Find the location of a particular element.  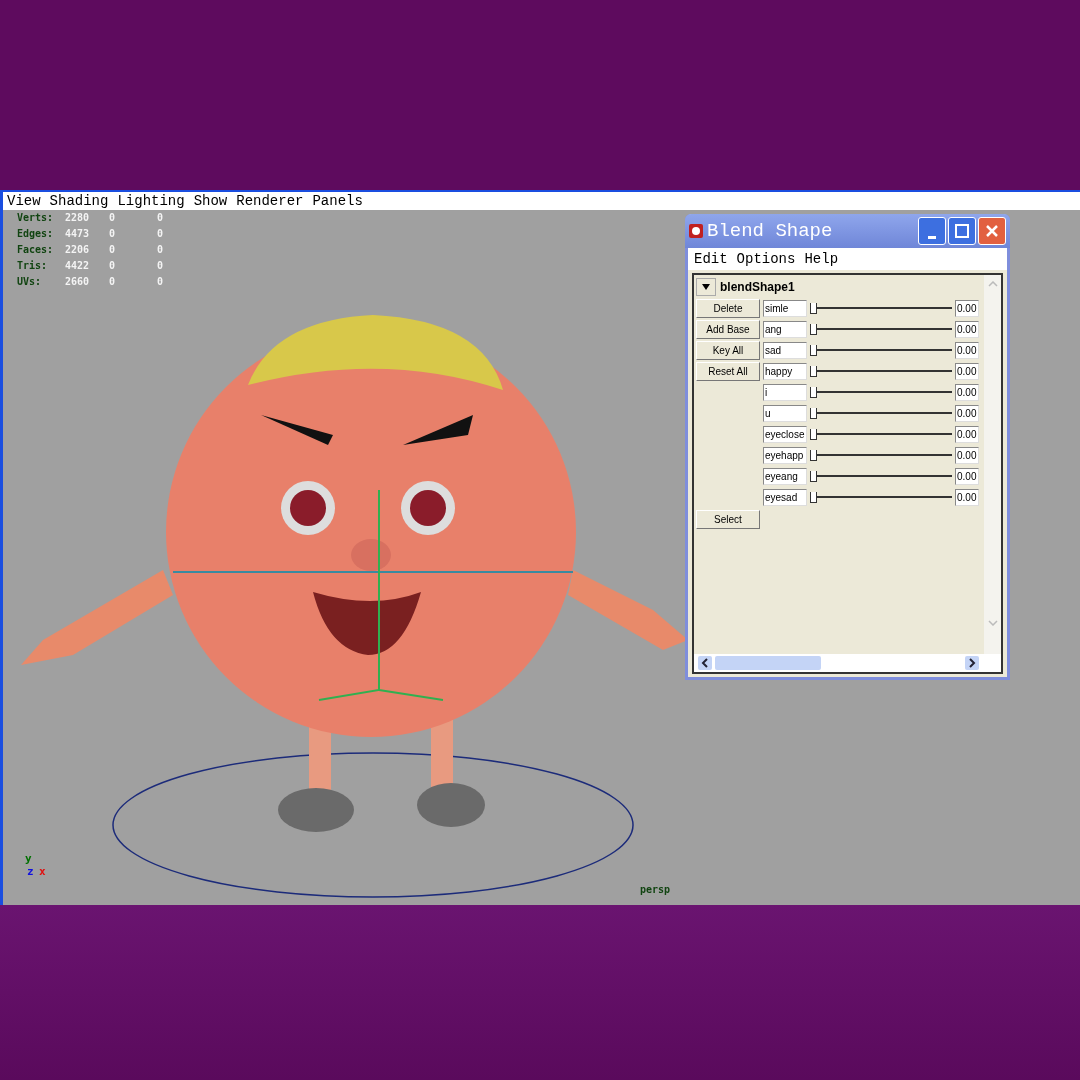

target-name-field: happy is located at coordinates (785, 371).